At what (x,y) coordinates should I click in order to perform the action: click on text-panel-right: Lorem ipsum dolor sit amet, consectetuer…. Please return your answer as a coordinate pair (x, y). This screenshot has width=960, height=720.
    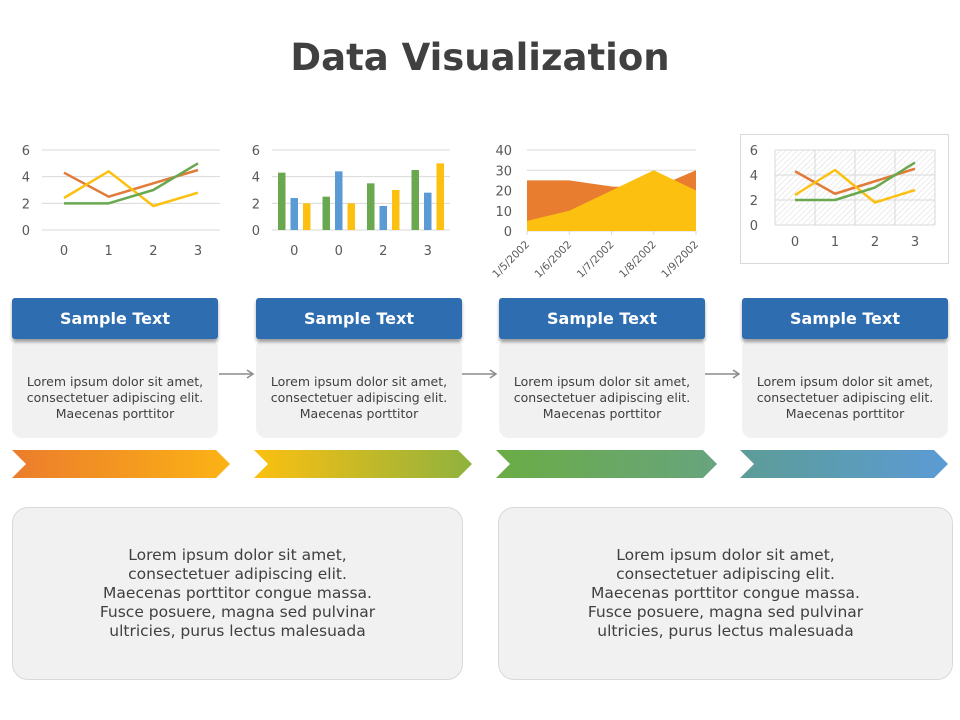
    Looking at the image, I should click on (725, 593).